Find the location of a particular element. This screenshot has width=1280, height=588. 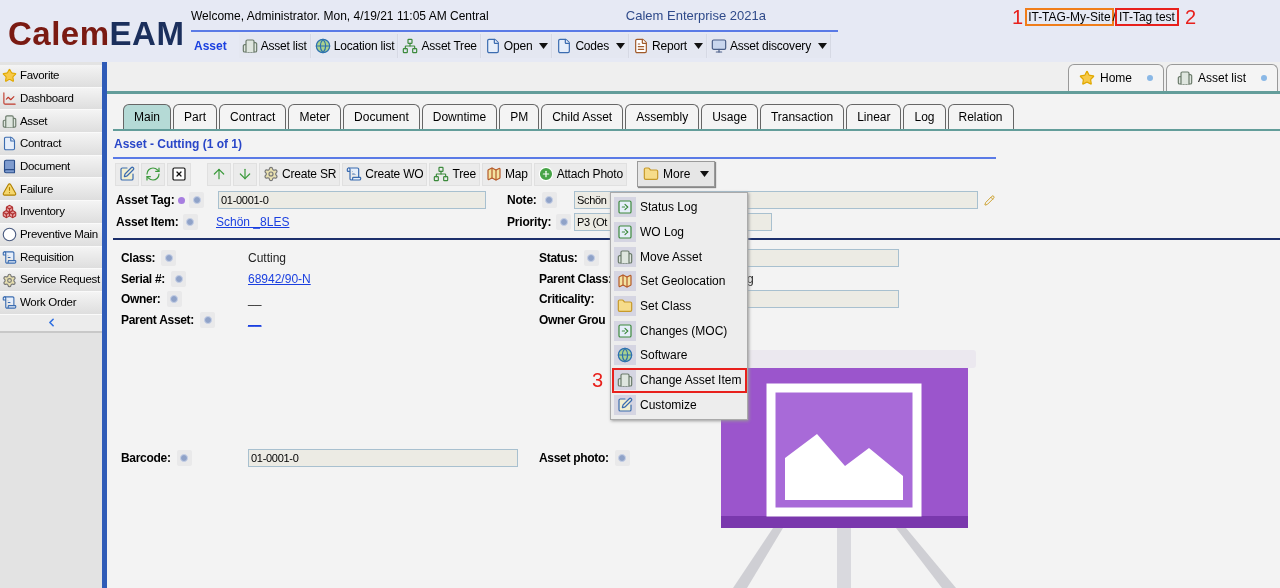

edit-icon is located at coordinates (127, 174).